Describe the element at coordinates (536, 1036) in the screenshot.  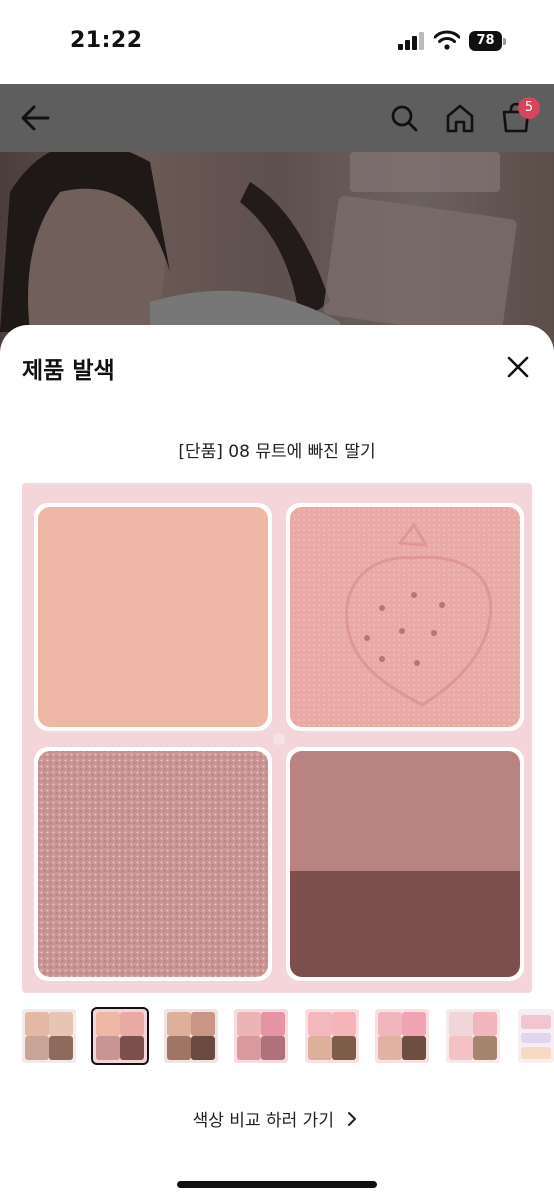
I see `shade-thumbnail-partial` at that location.